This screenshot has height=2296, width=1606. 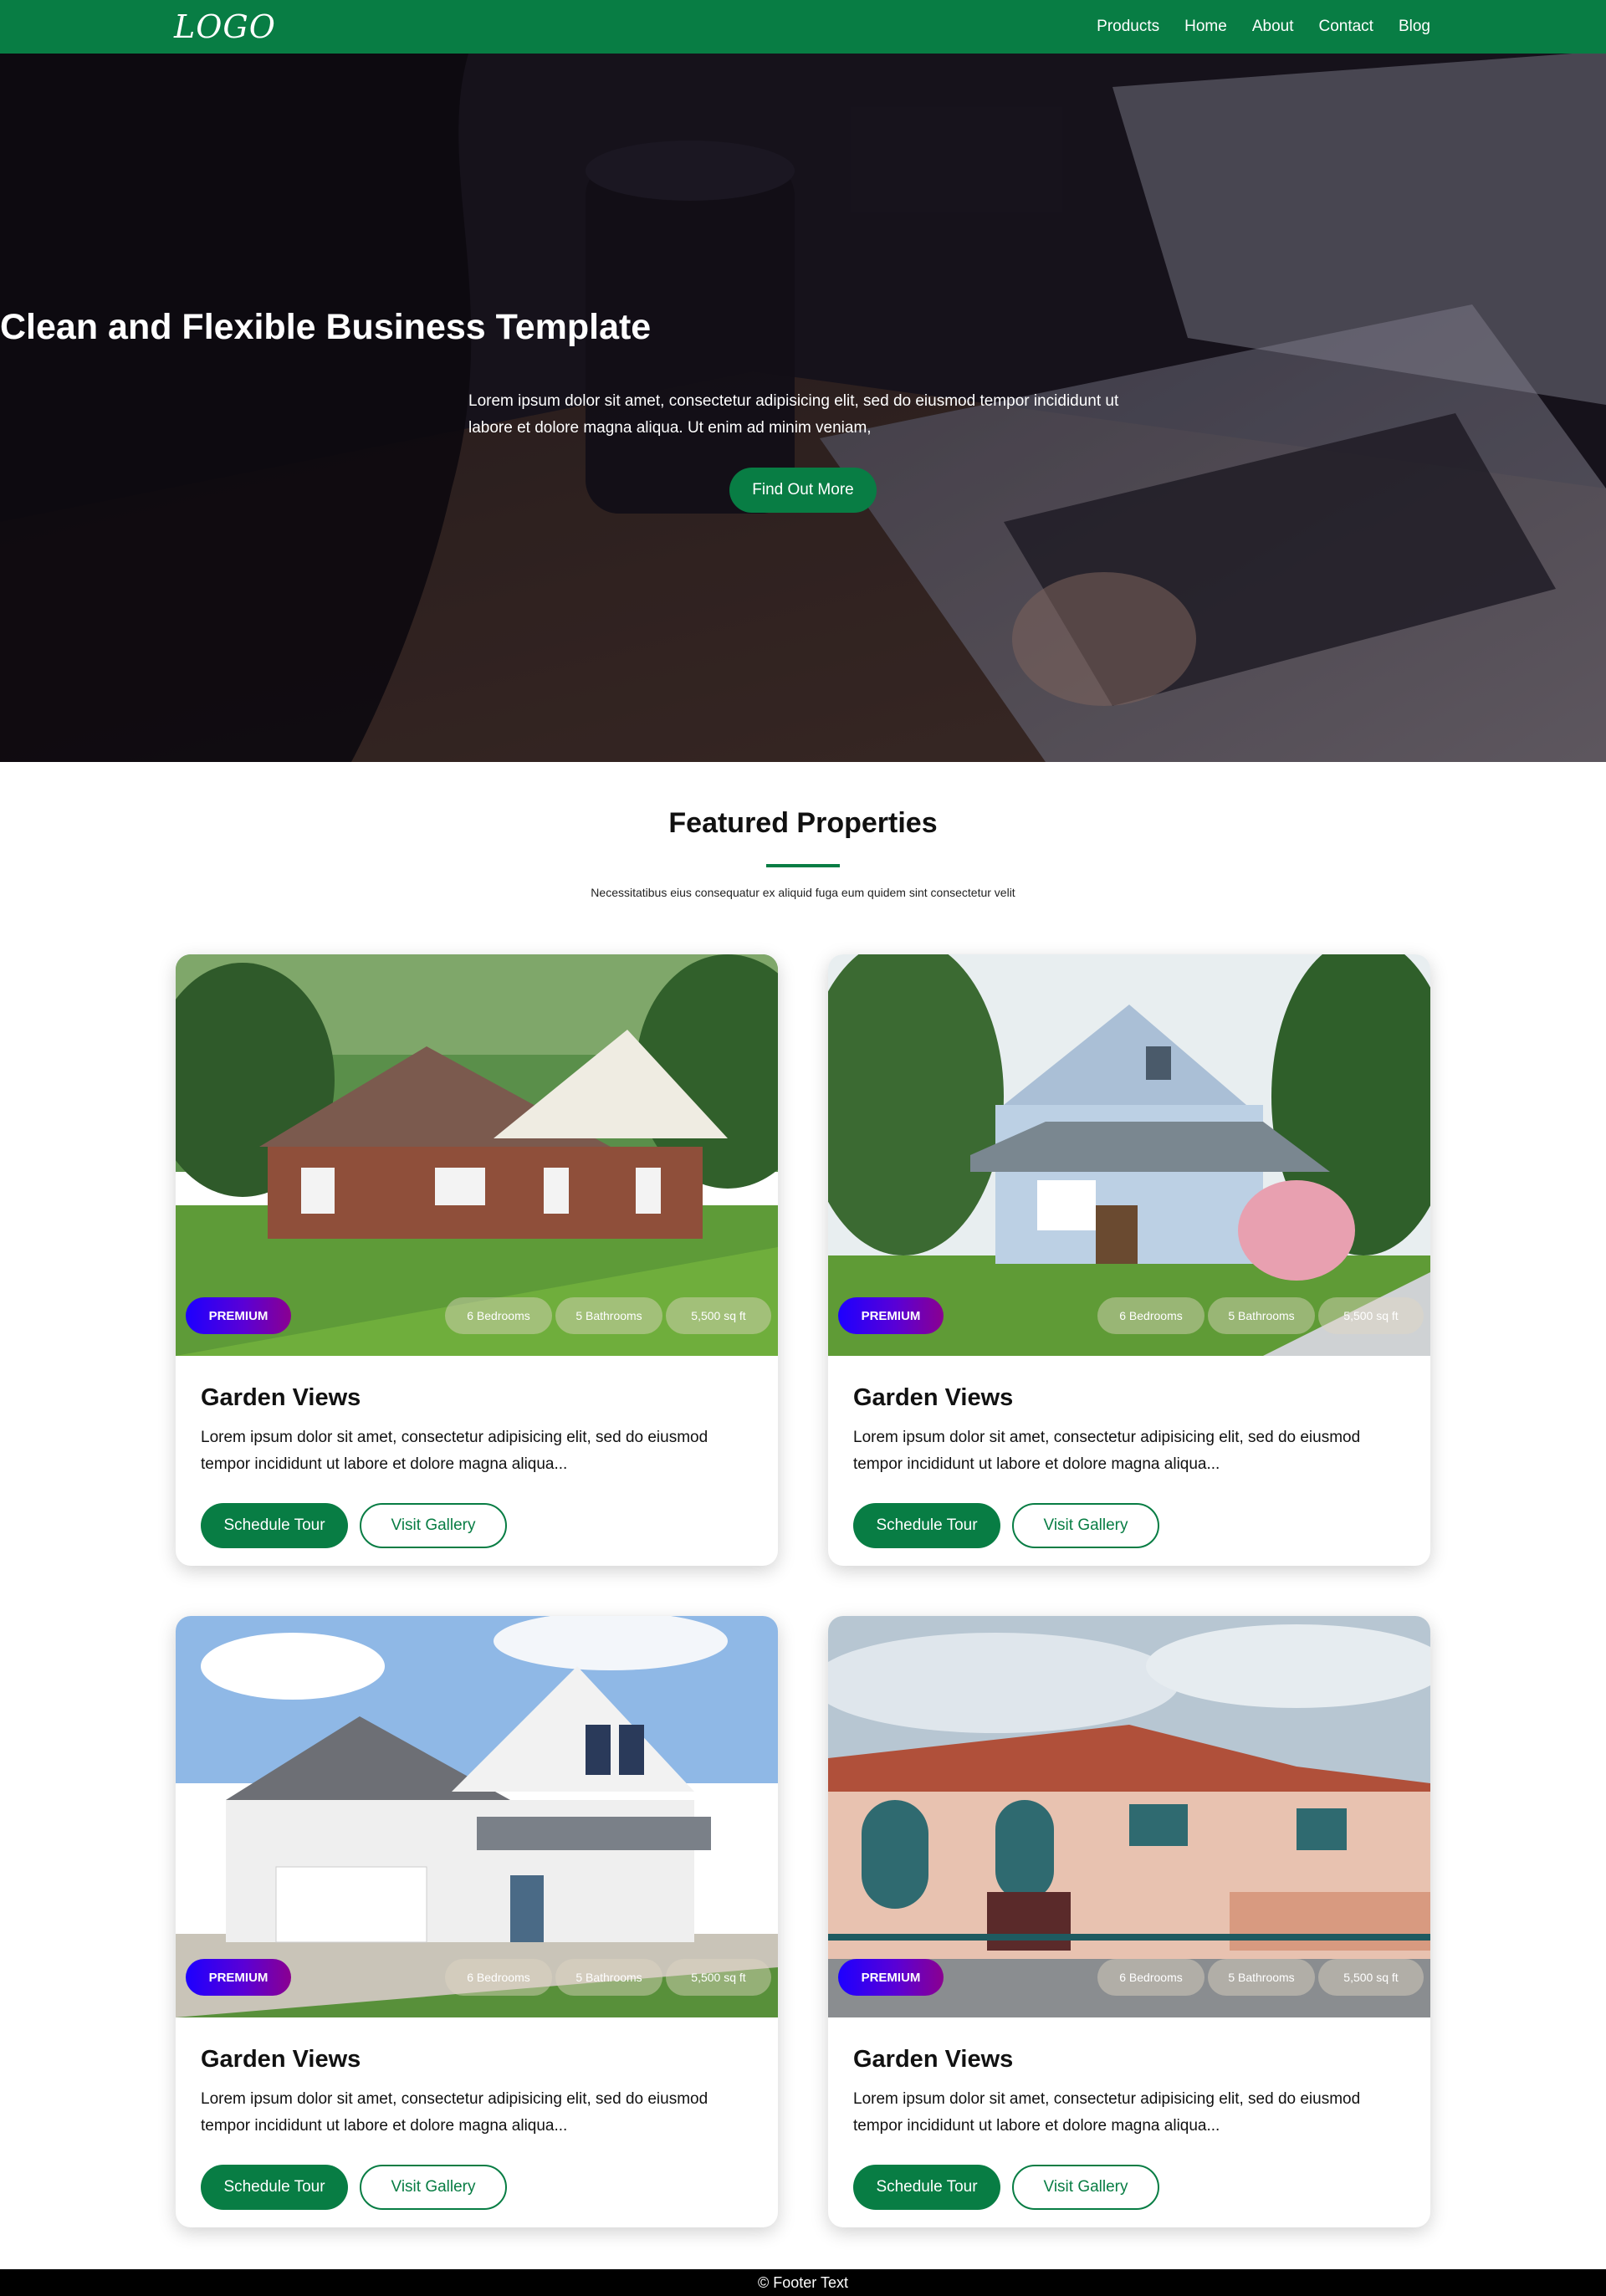 What do you see at coordinates (225, 27) in the screenshot?
I see `logo: LOGO` at bounding box center [225, 27].